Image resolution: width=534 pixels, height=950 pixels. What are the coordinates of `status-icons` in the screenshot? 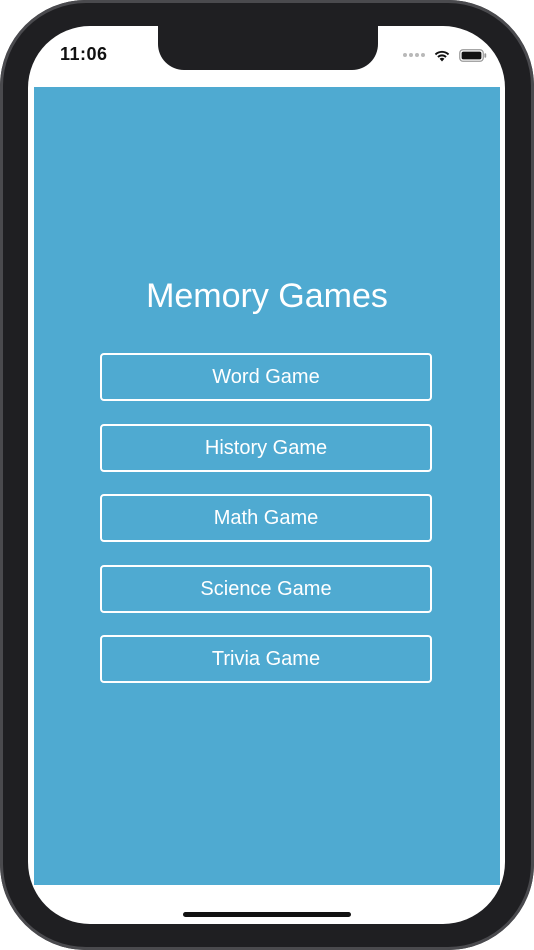 It's located at (445, 55).